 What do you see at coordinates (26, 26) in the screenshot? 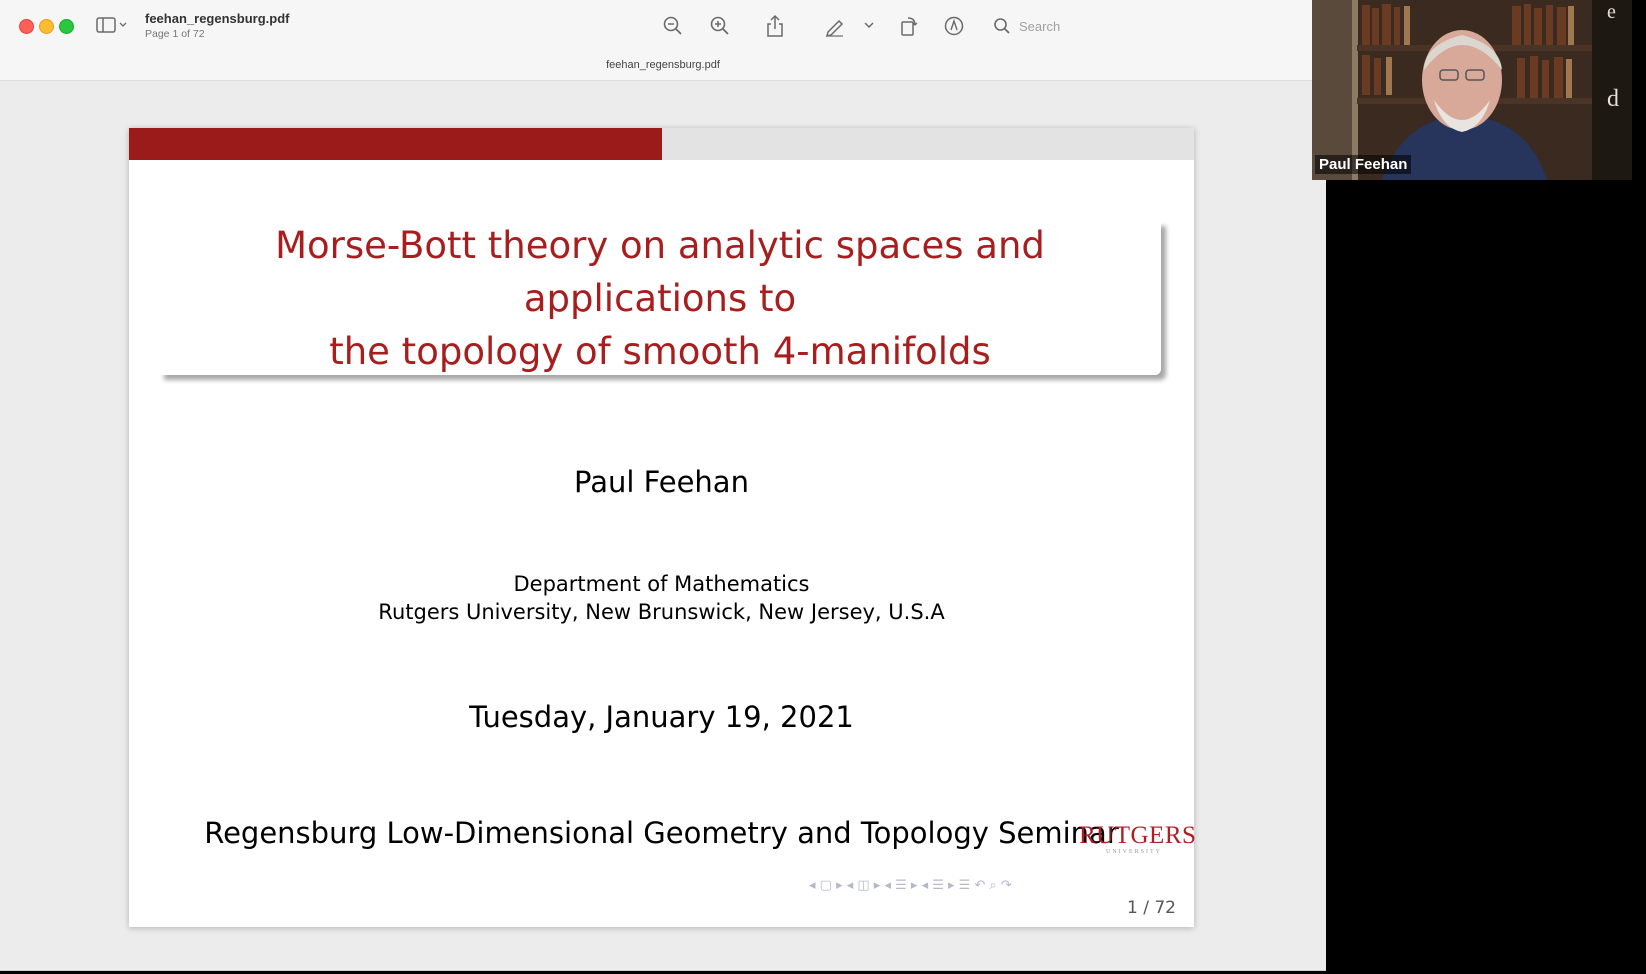
I see `close-window-button` at bounding box center [26, 26].